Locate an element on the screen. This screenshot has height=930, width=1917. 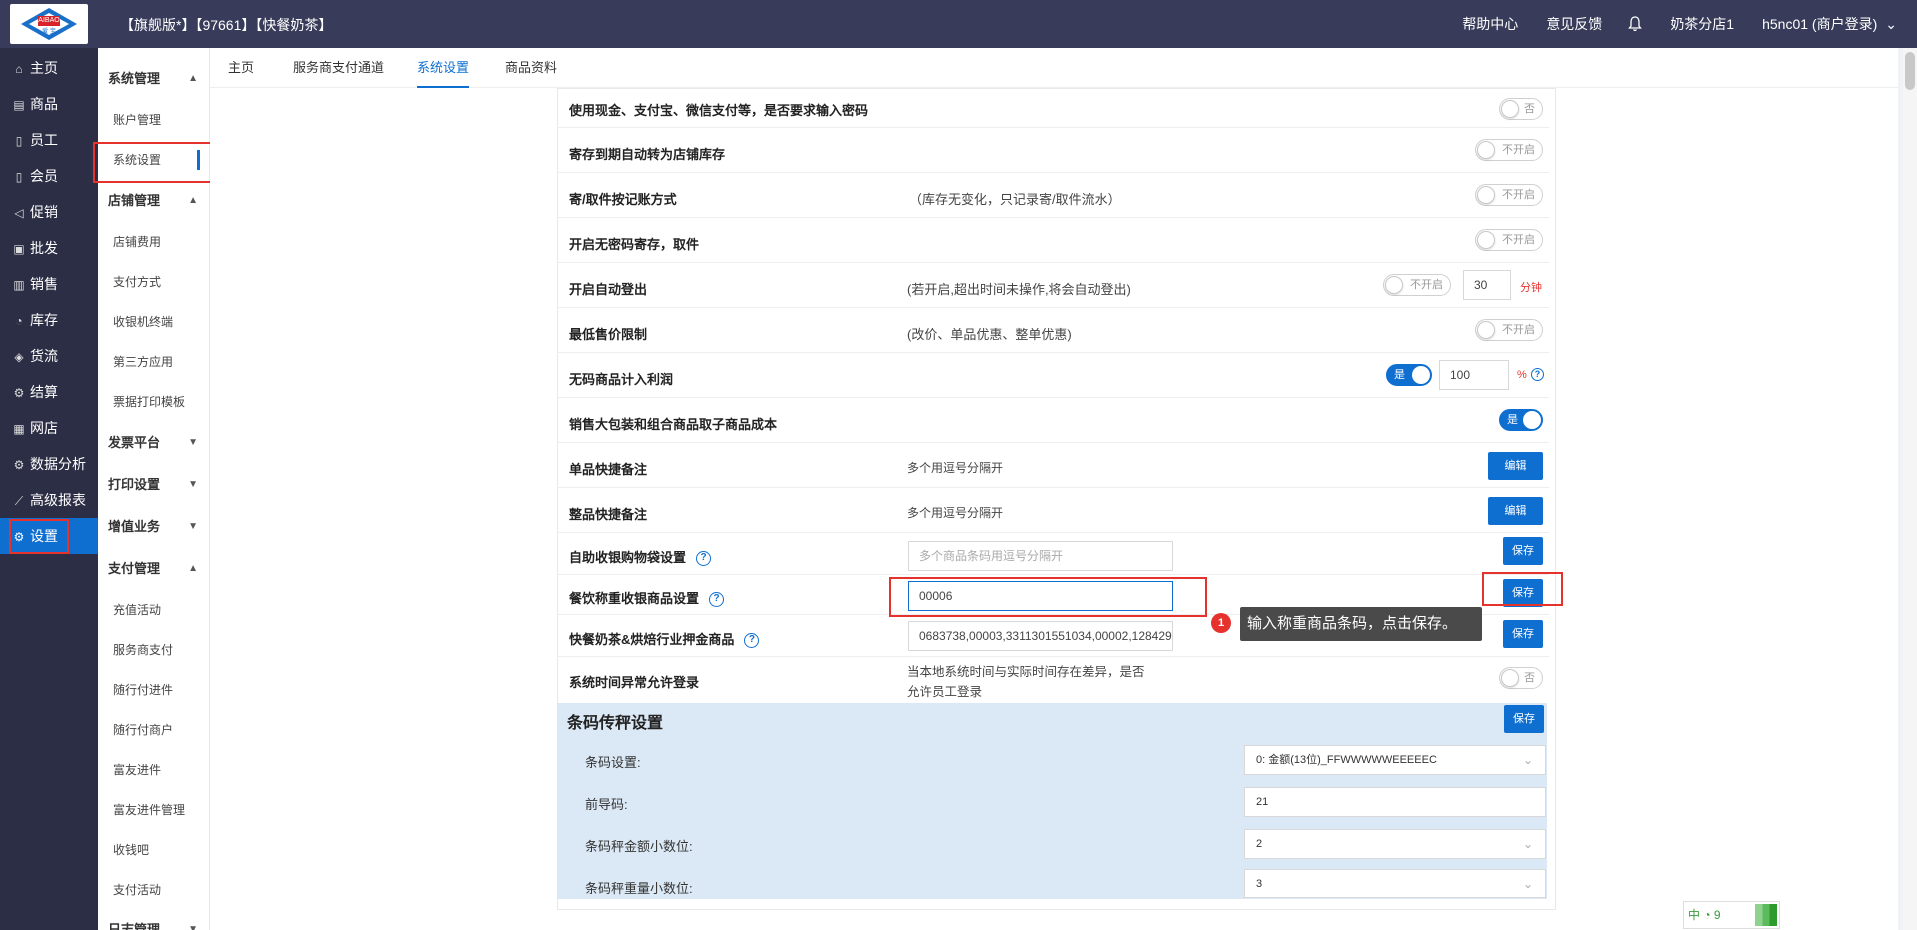
setting-label: 销售大包装和组合商品取子商品成本 is located at coordinates (673, 424).